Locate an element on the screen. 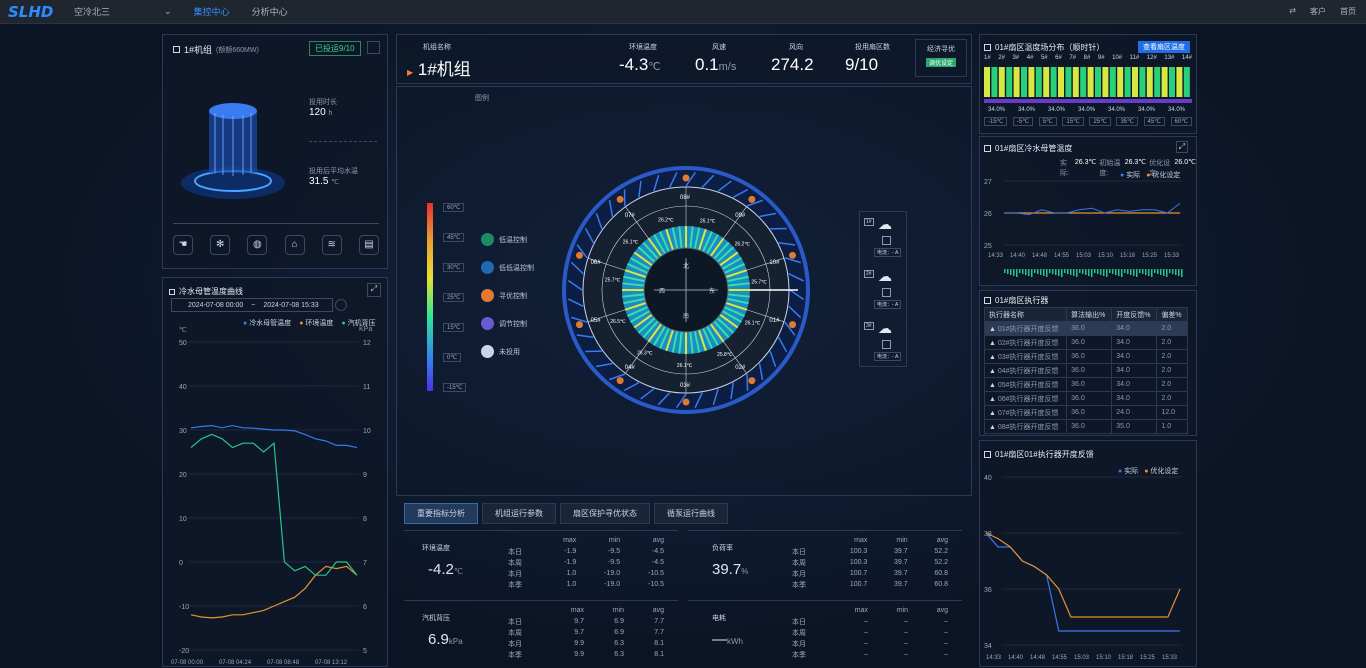  exec-cell-text: 2.0 is located at coordinates (1166, 356).